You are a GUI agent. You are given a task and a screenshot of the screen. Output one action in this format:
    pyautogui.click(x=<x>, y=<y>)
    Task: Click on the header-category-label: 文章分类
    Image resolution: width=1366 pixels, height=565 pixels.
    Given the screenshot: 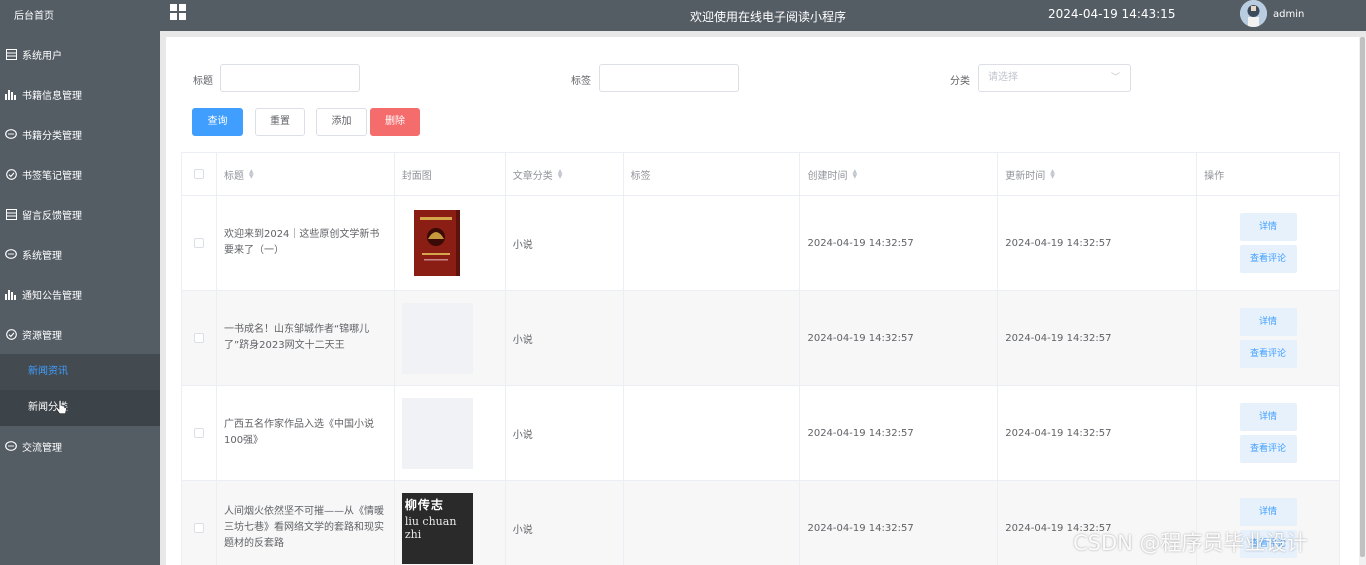 What is the action you would take?
    pyautogui.click(x=532, y=176)
    